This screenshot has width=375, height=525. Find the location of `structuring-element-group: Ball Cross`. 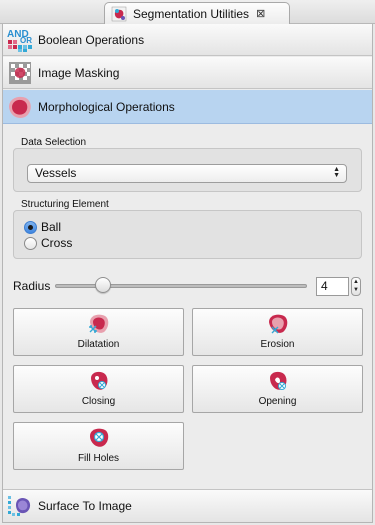

structuring-element-group: Ball Cross is located at coordinates (187, 234).